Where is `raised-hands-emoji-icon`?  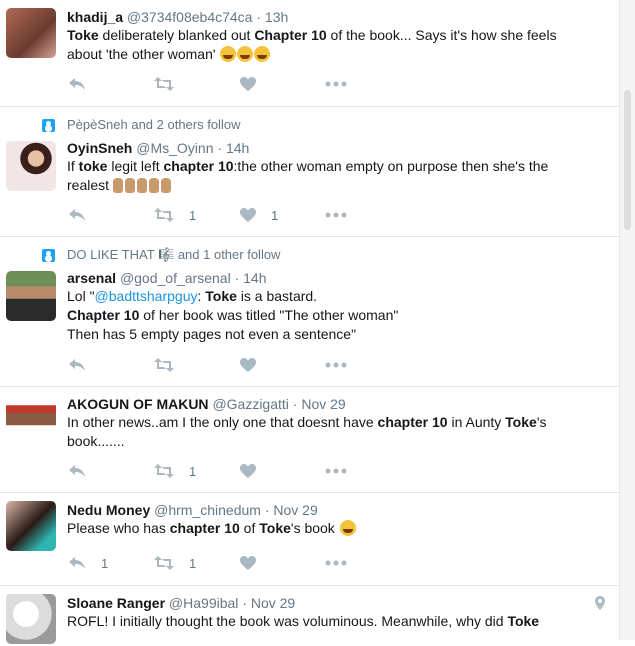
raised-hands-emoji-icon is located at coordinates (142, 185).